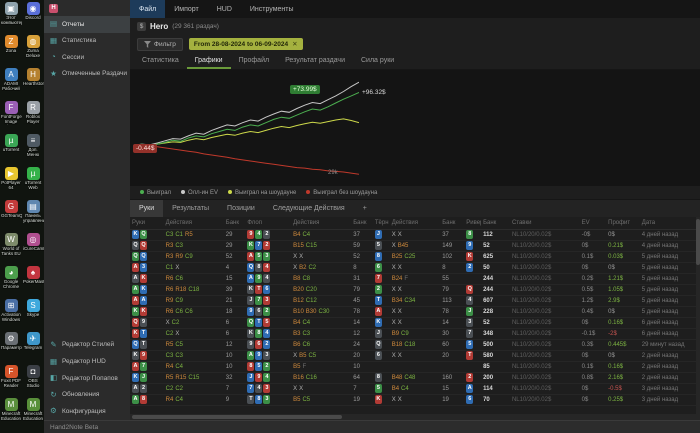  I want to click on hands-tab-+: +, so click(365, 208).